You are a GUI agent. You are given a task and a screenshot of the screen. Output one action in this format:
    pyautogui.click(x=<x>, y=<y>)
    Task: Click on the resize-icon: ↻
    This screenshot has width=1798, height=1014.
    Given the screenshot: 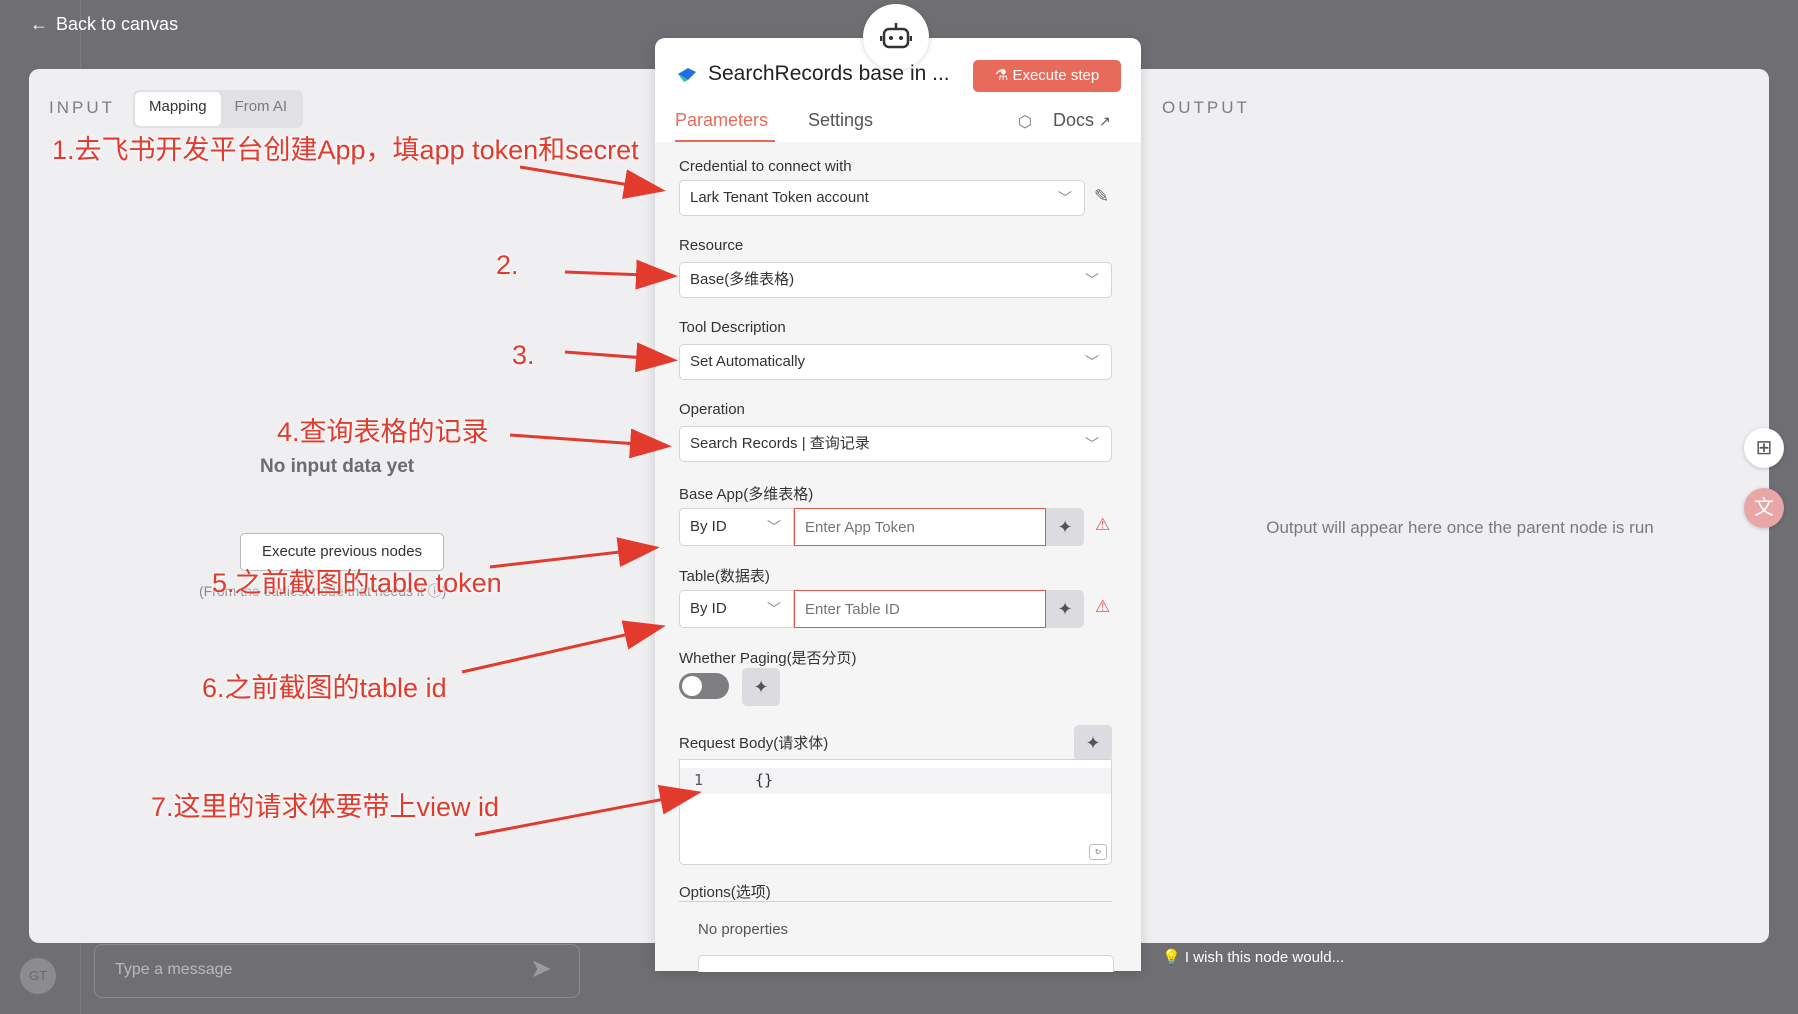 What is the action you would take?
    pyautogui.click(x=1098, y=852)
    